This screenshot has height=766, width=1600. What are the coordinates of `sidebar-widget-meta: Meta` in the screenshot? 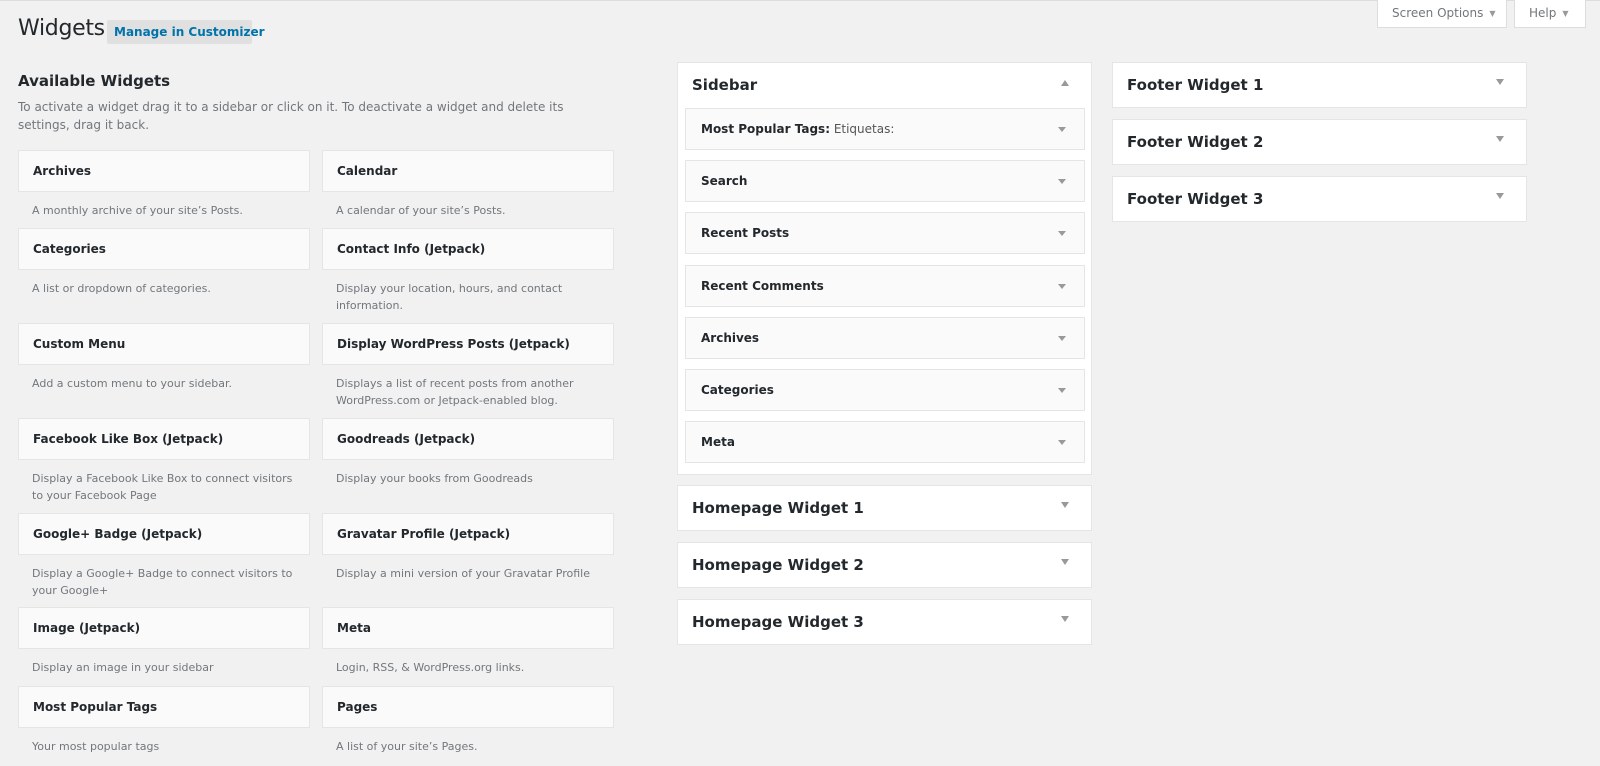 It's located at (885, 442).